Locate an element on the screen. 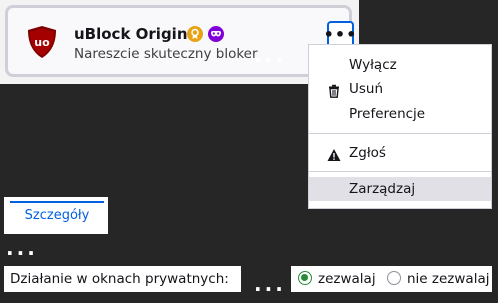  menu-item-remove: Usuń is located at coordinates (400, 89).